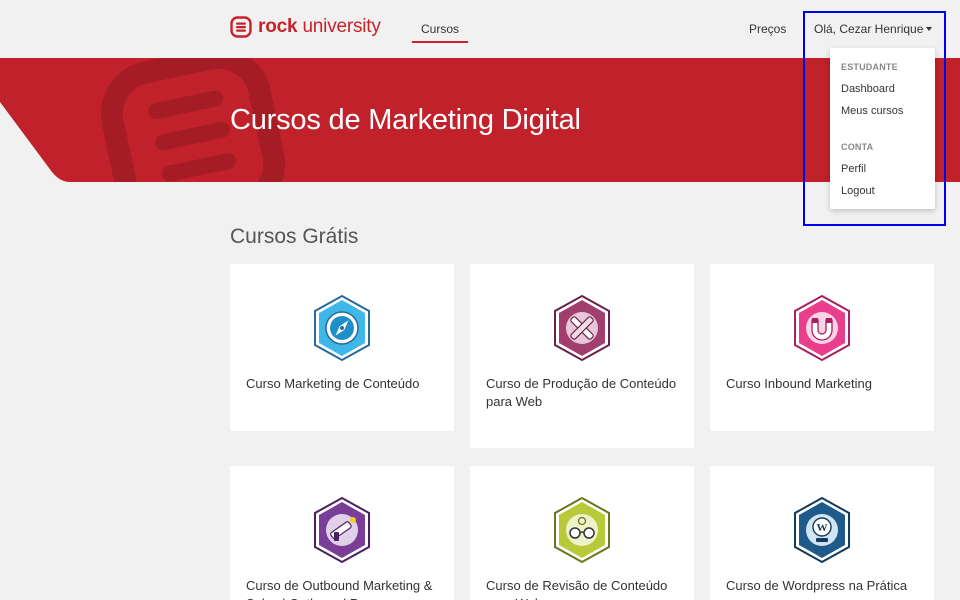  What do you see at coordinates (582, 328) in the screenshot?
I see `pencil-cross-icon` at bounding box center [582, 328].